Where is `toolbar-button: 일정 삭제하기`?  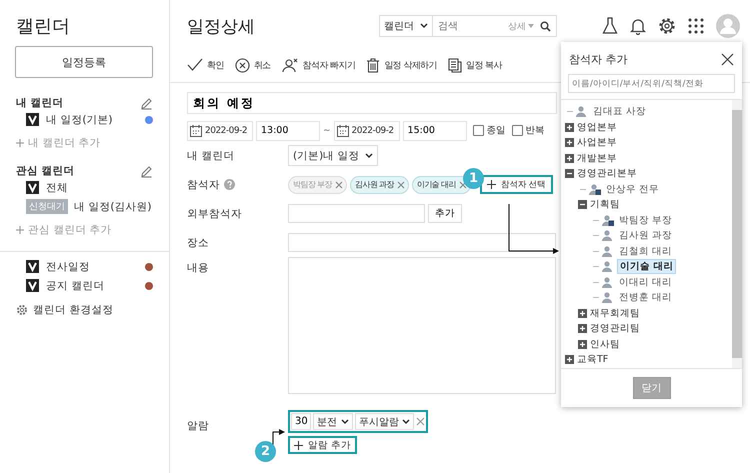
toolbar-button: 일정 삭제하기 is located at coordinates (401, 65).